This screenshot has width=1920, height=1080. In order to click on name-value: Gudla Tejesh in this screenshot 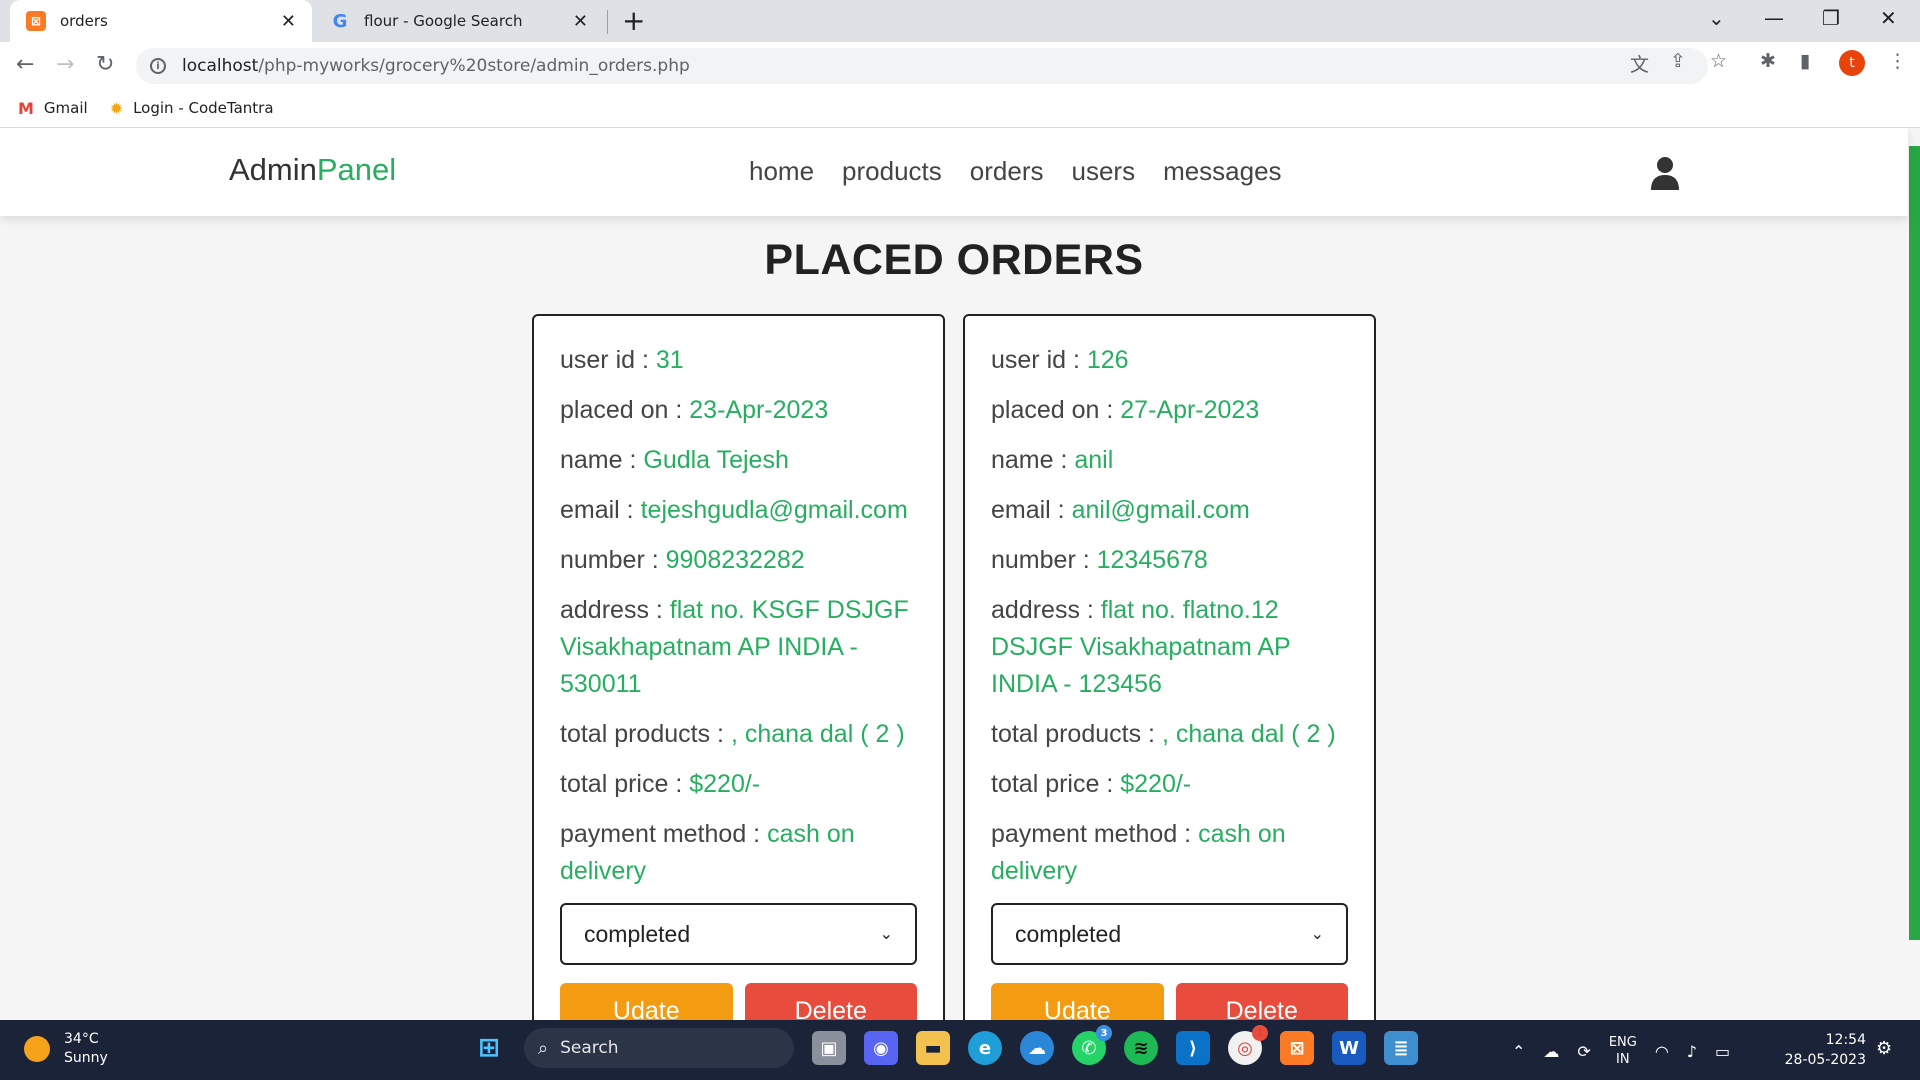, I will do `click(716, 460)`.